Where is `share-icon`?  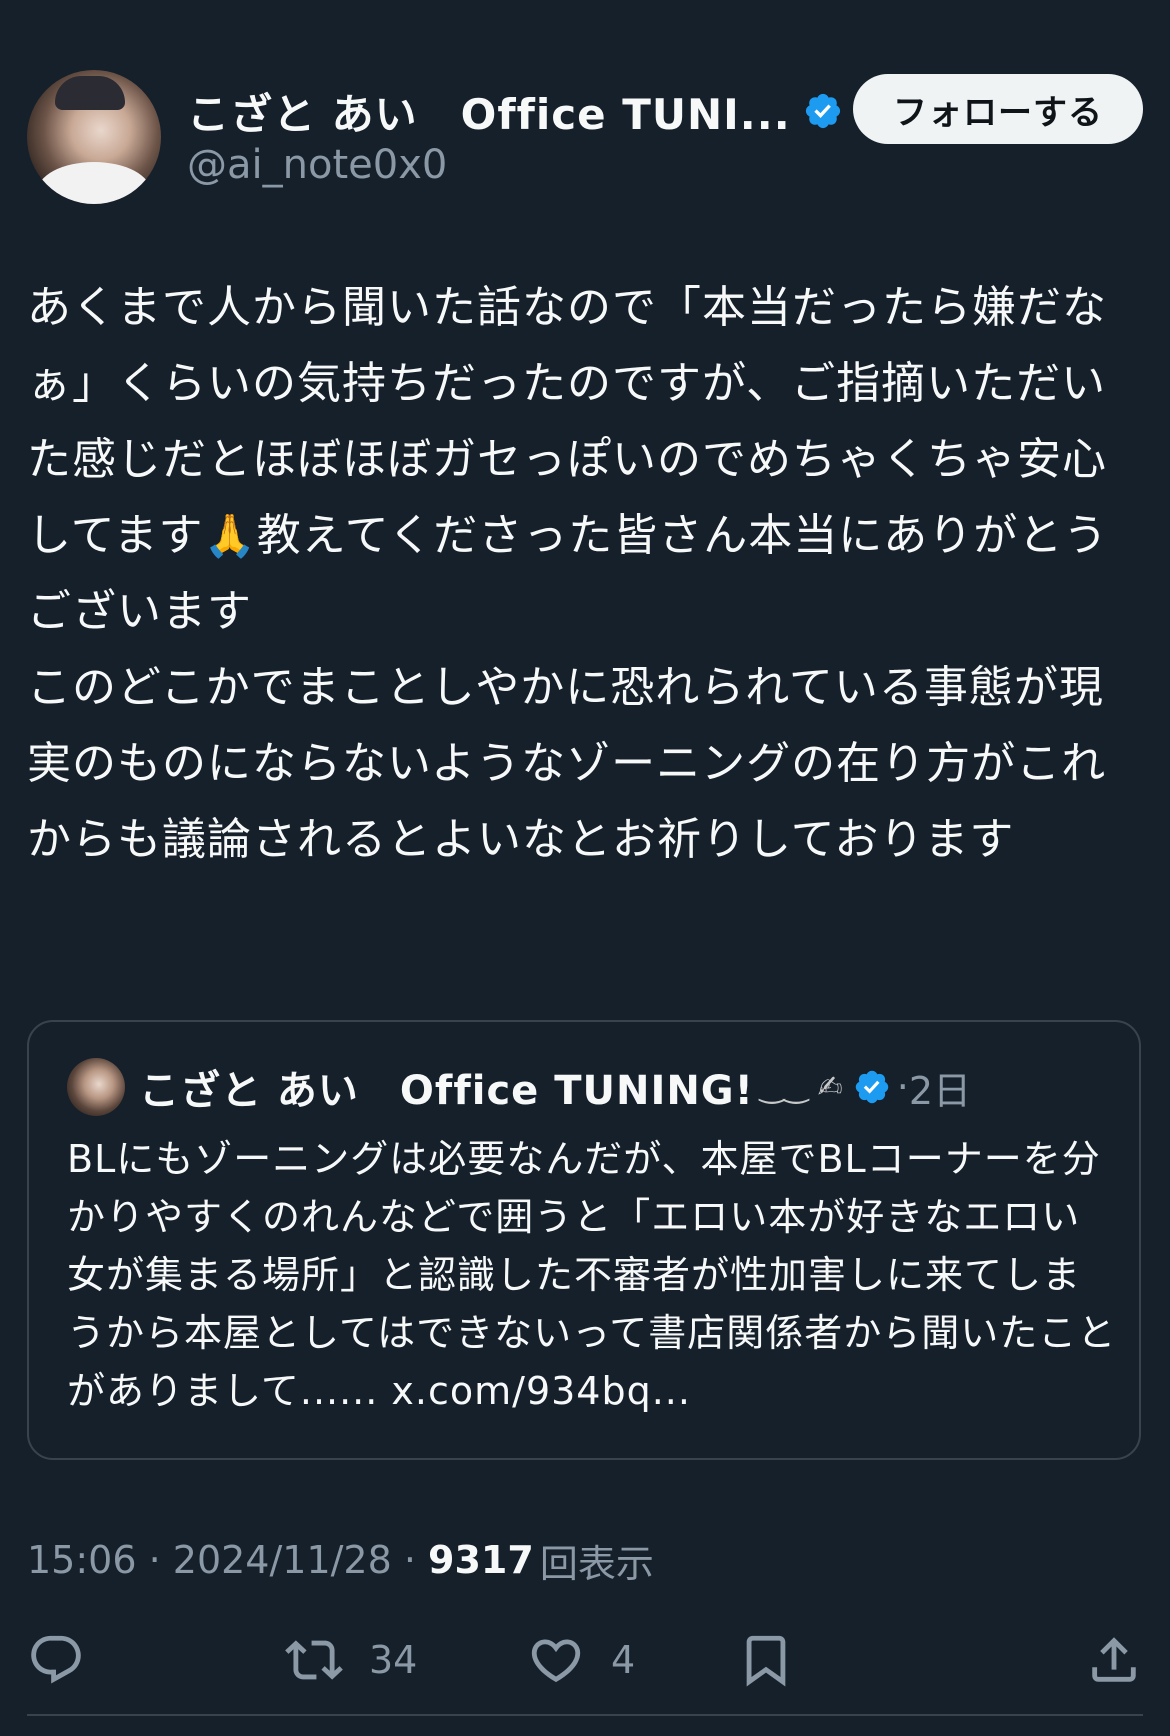 share-icon is located at coordinates (1114, 1659).